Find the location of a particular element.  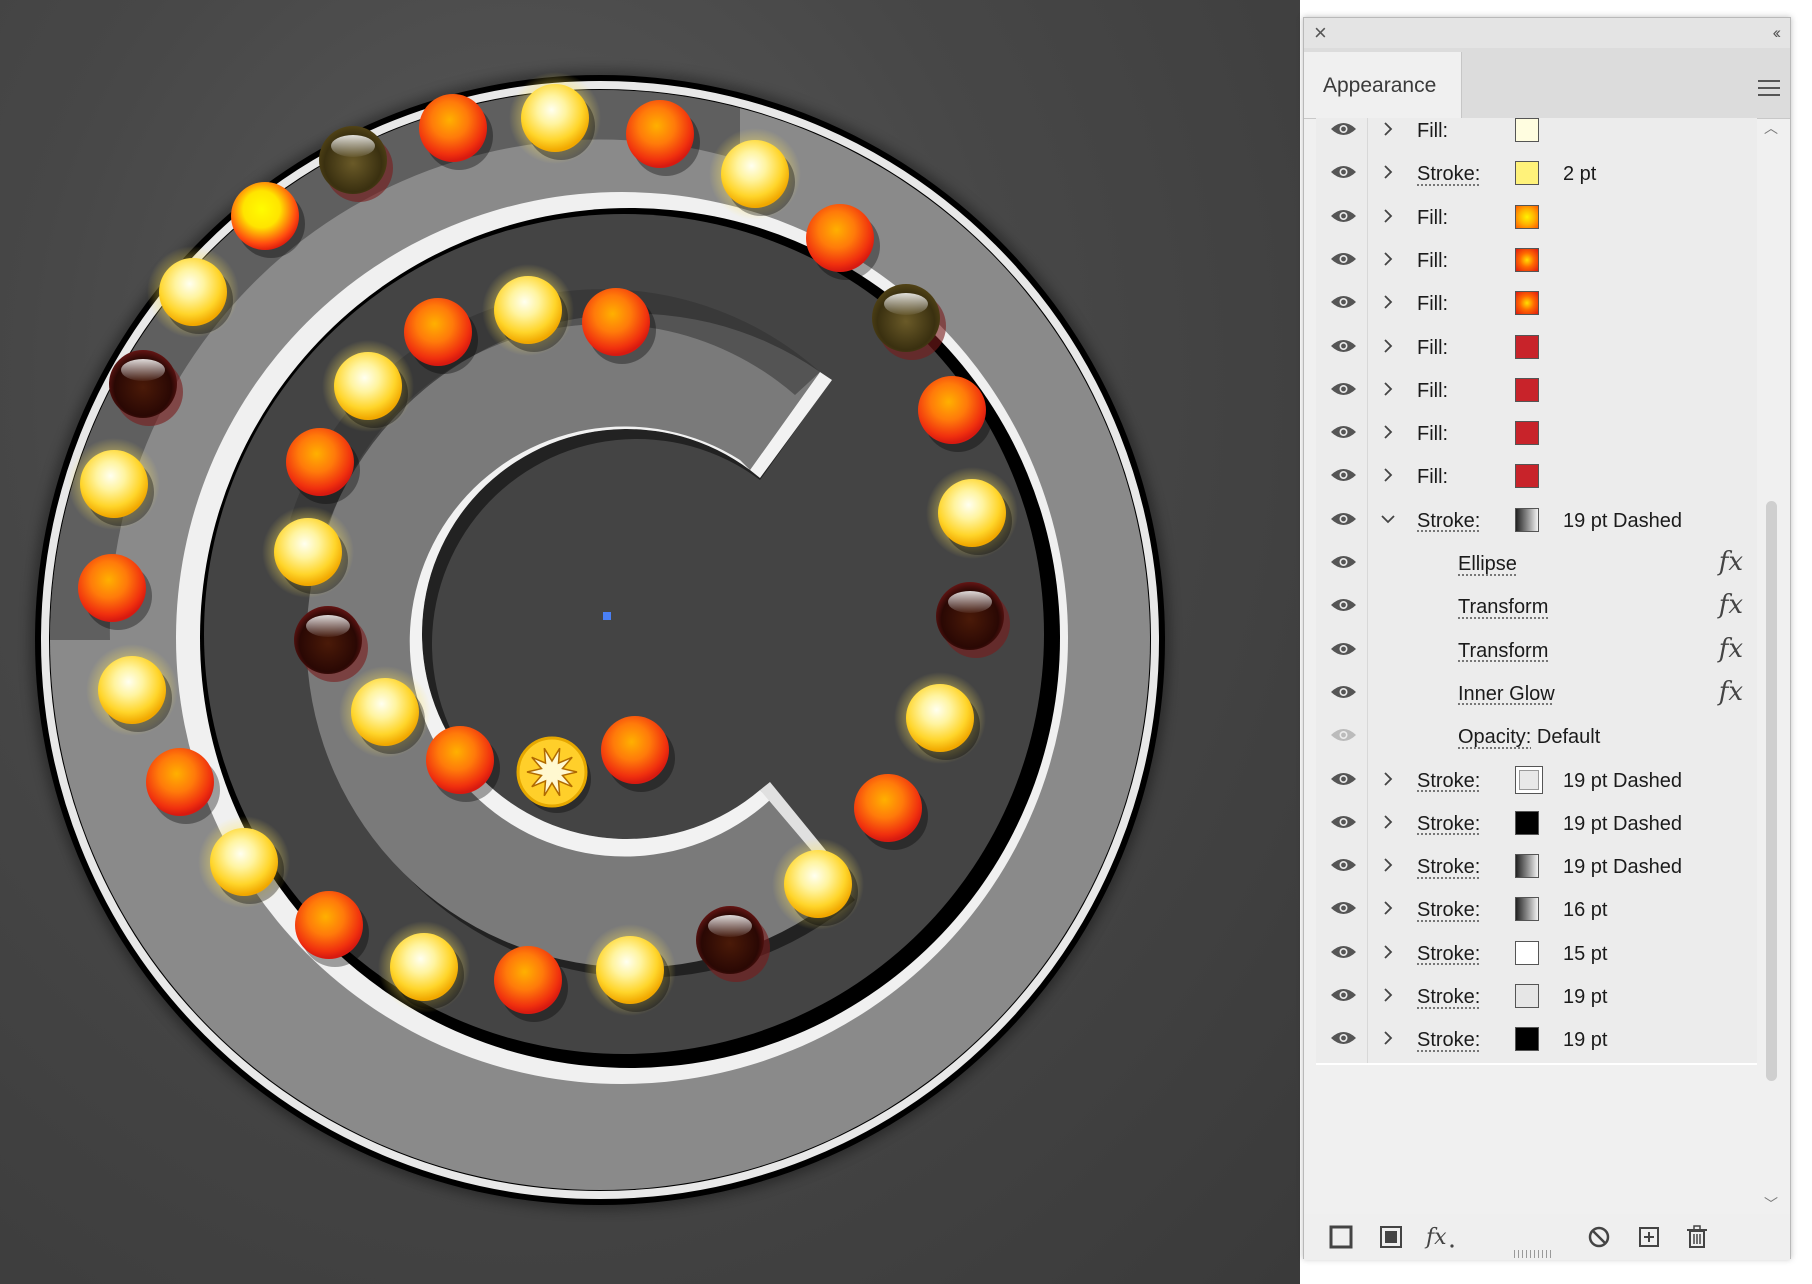

effect-name-link: Ellipse is located at coordinates (1487, 564).